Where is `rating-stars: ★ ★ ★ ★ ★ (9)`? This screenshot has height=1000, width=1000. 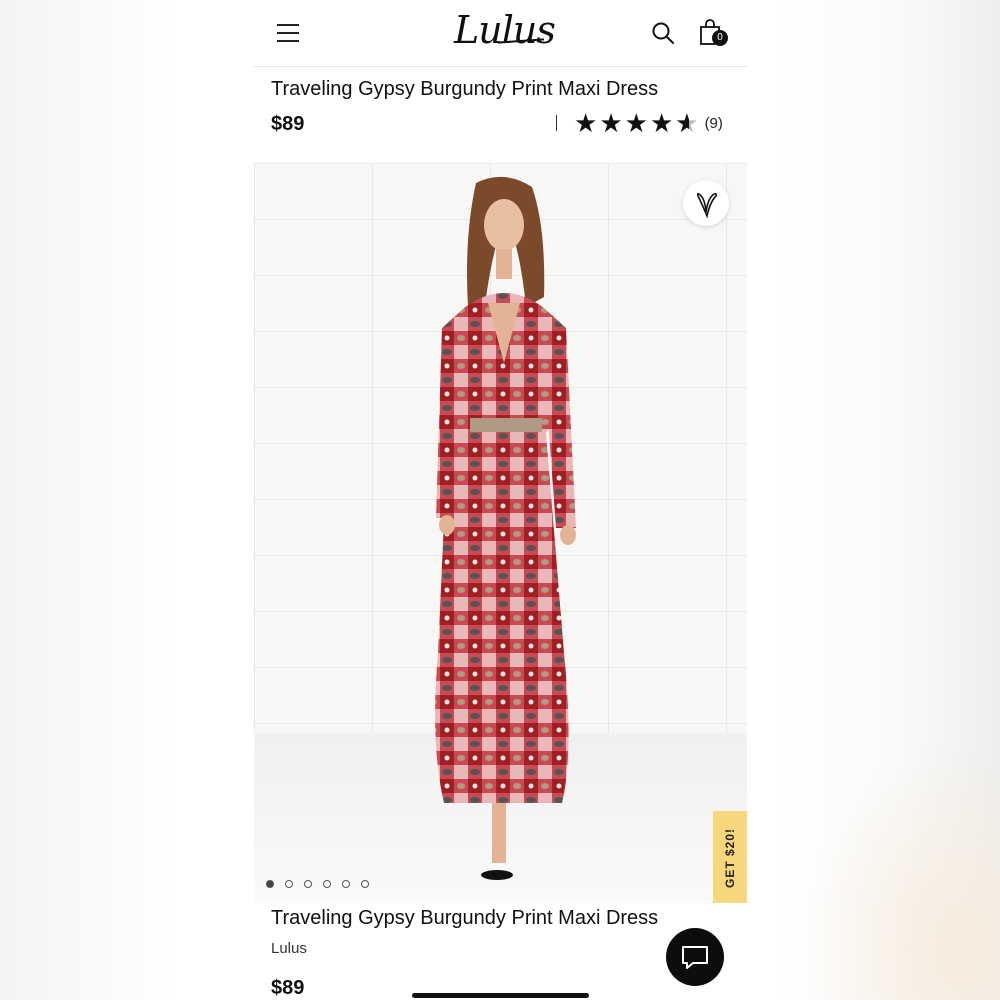 rating-stars: ★ ★ ★ ★ ★ (9) is located at coordinates (648, 123).